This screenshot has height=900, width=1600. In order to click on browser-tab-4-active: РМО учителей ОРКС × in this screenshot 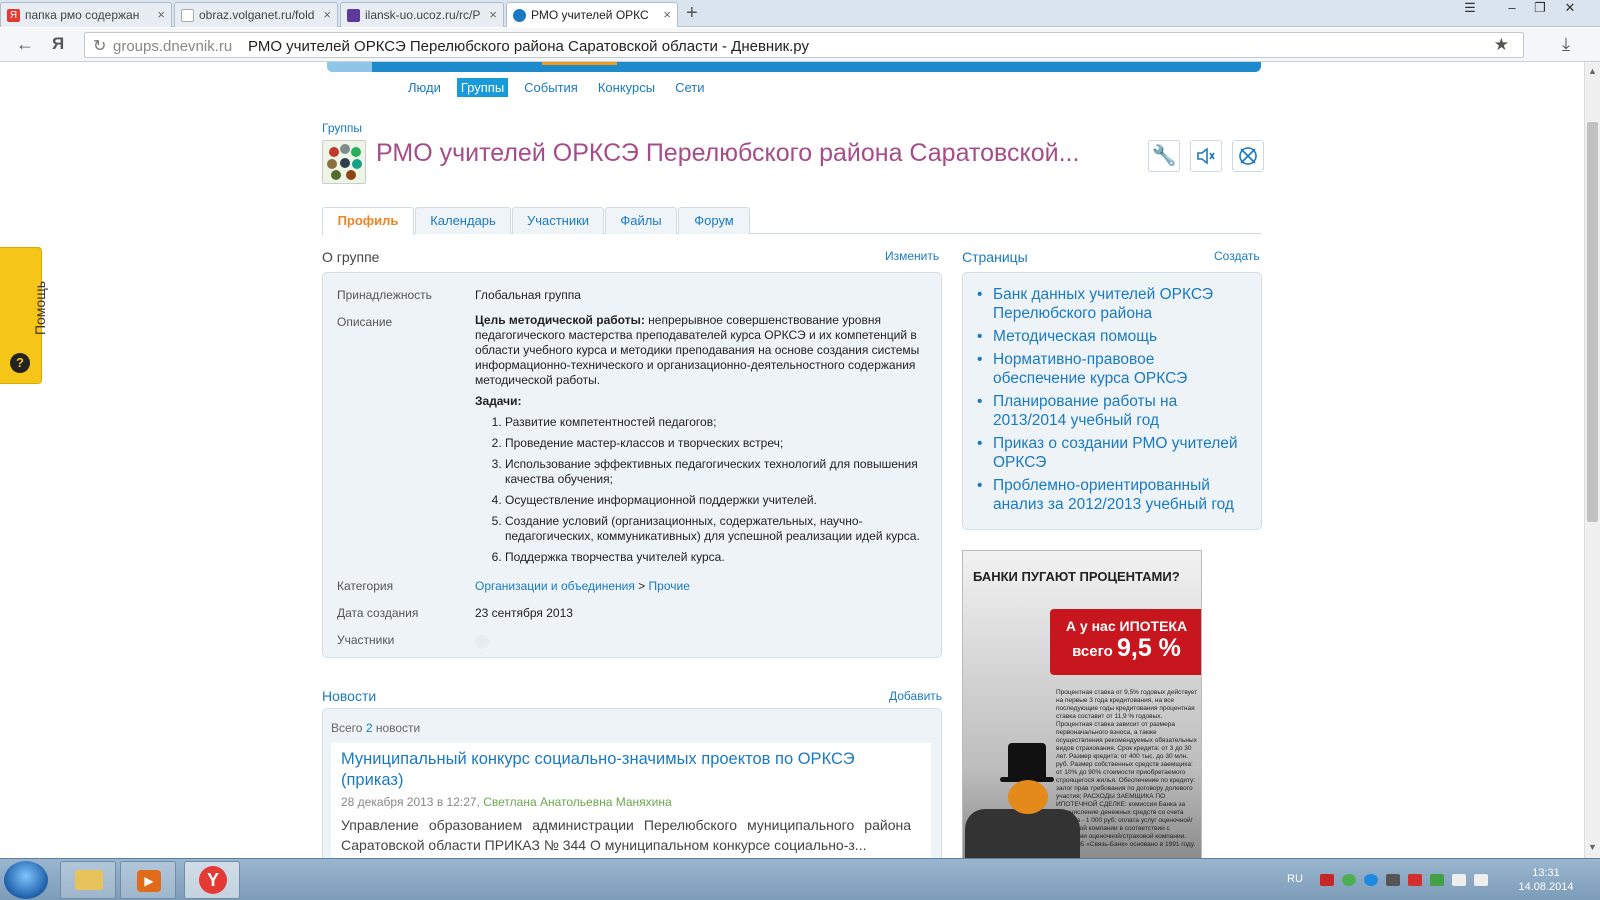, I will do `click(592, 14)`.